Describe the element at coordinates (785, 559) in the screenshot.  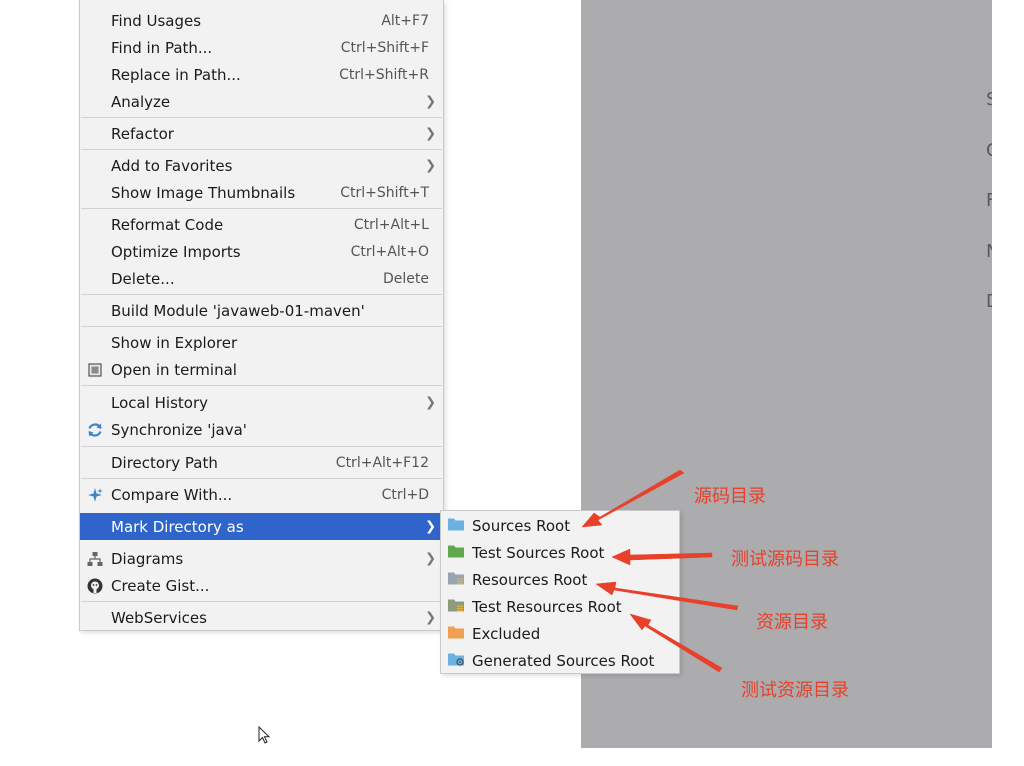
I see `annotation-test-sources-root: 测试源码目录` at that location.